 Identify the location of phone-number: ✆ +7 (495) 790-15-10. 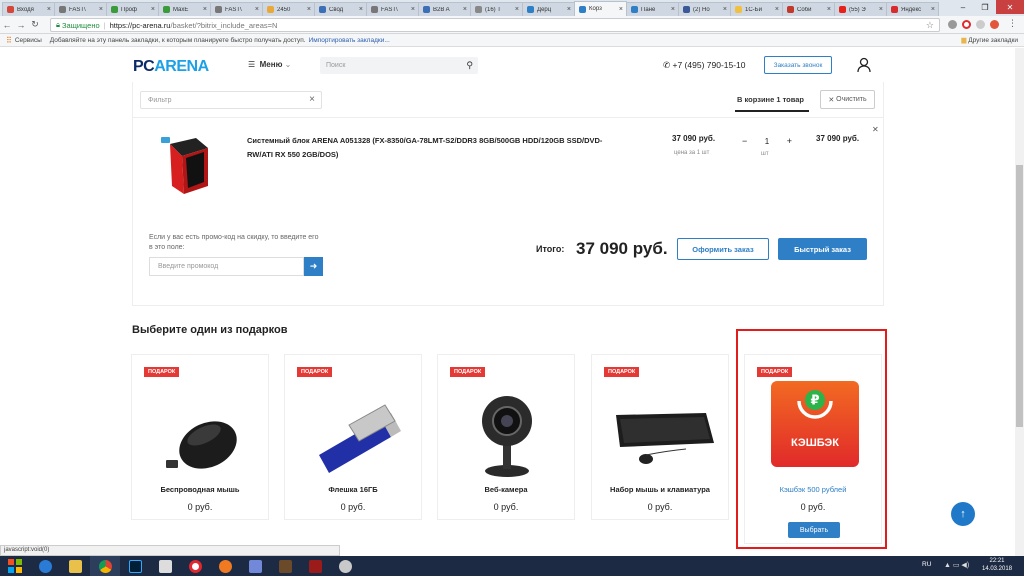
(704, 65).